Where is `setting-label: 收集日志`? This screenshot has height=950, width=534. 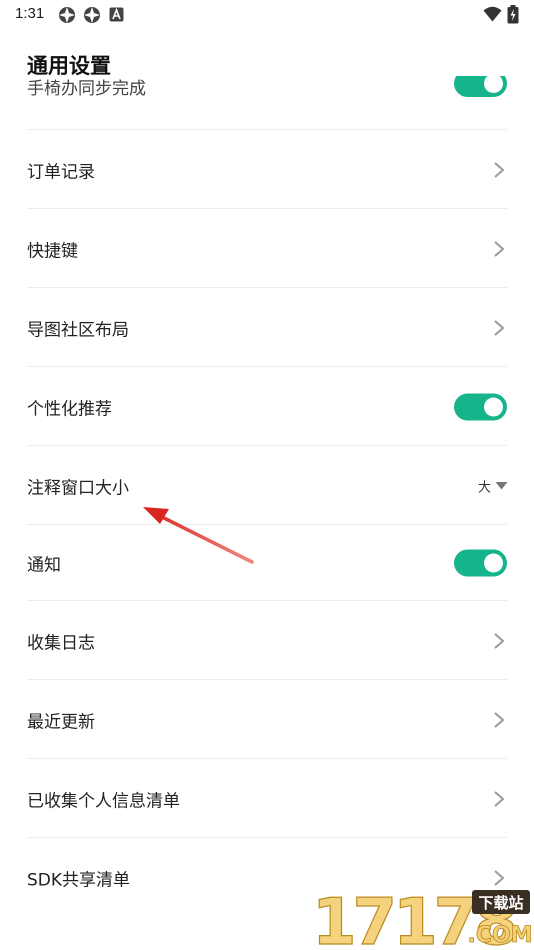 setting-label: 收集日志 is located at coordinates (61, 643).